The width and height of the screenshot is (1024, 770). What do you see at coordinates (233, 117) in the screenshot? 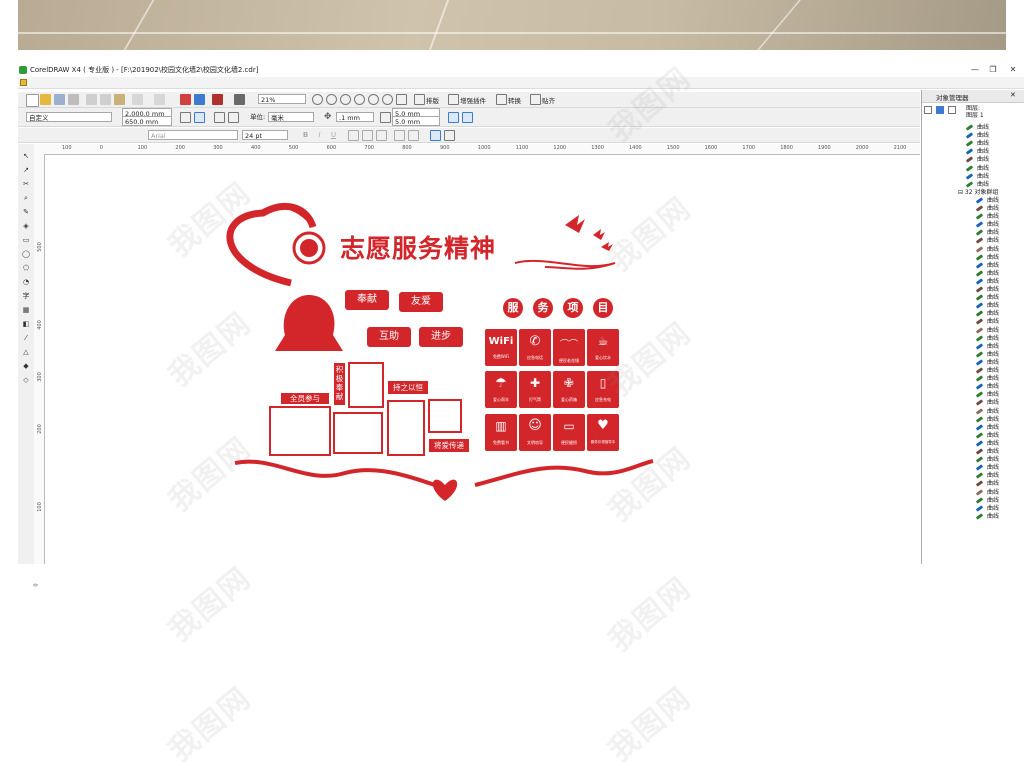
I see `current-page-icon` at bounding box center [233, 117].